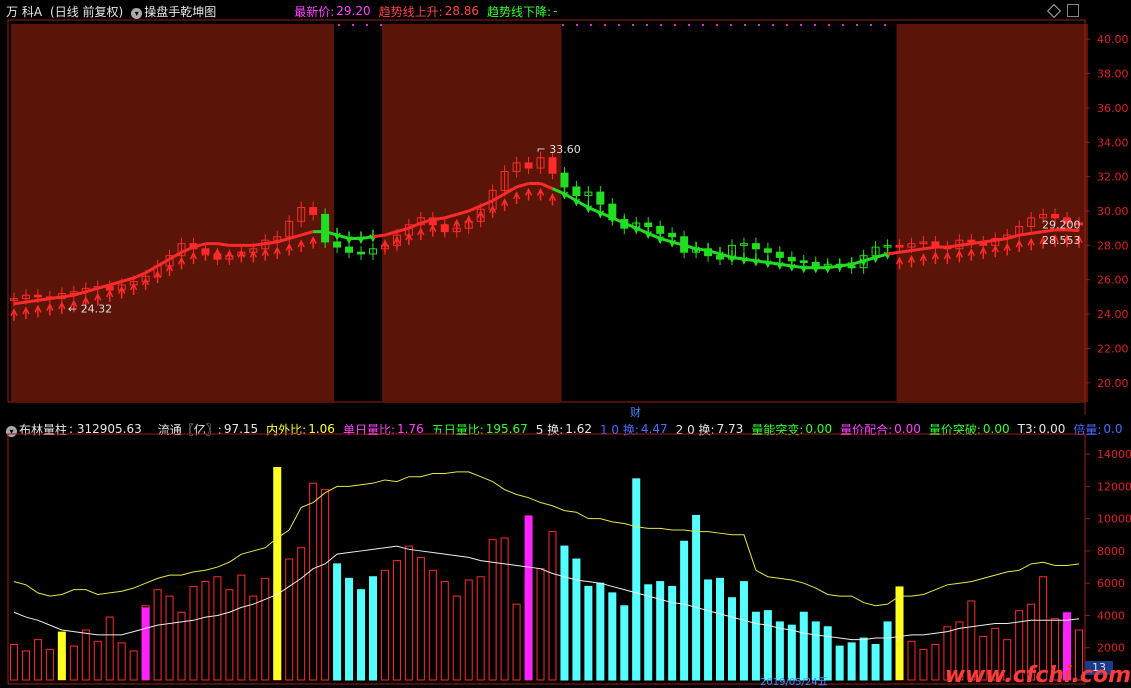  Describe the element at coordinates (1061, 225) in the screenshot. I see `right-price-label-1: 29.200` at that location.